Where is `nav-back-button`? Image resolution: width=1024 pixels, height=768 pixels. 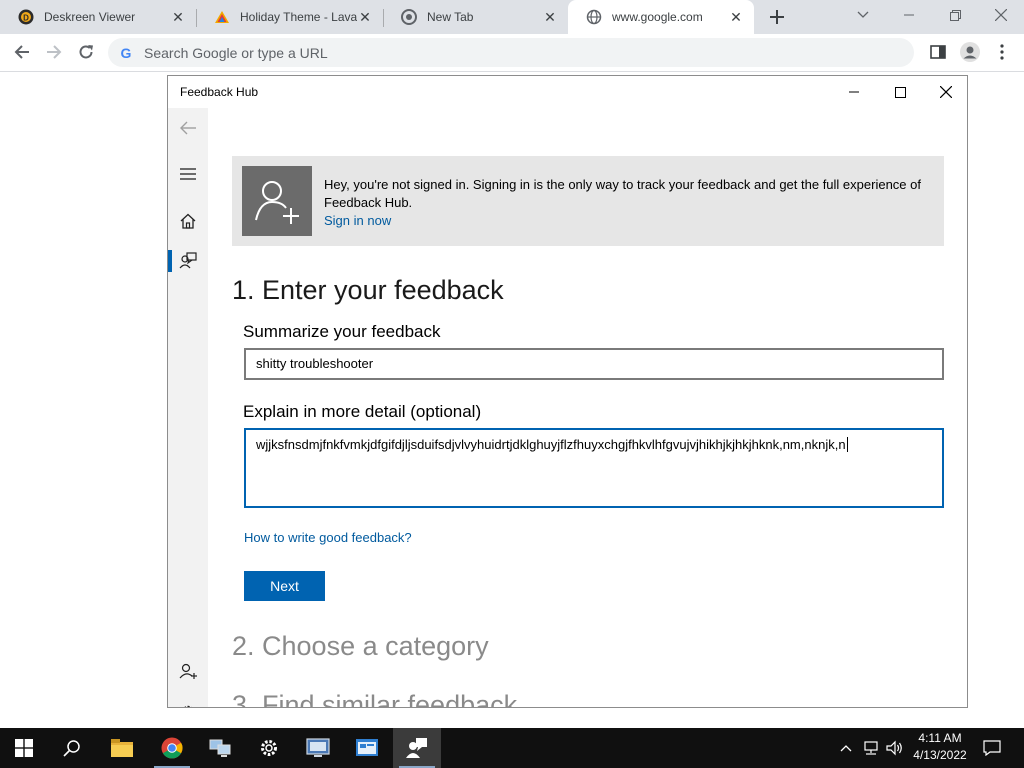 nav-back-button is located at coordinates (188, 128).